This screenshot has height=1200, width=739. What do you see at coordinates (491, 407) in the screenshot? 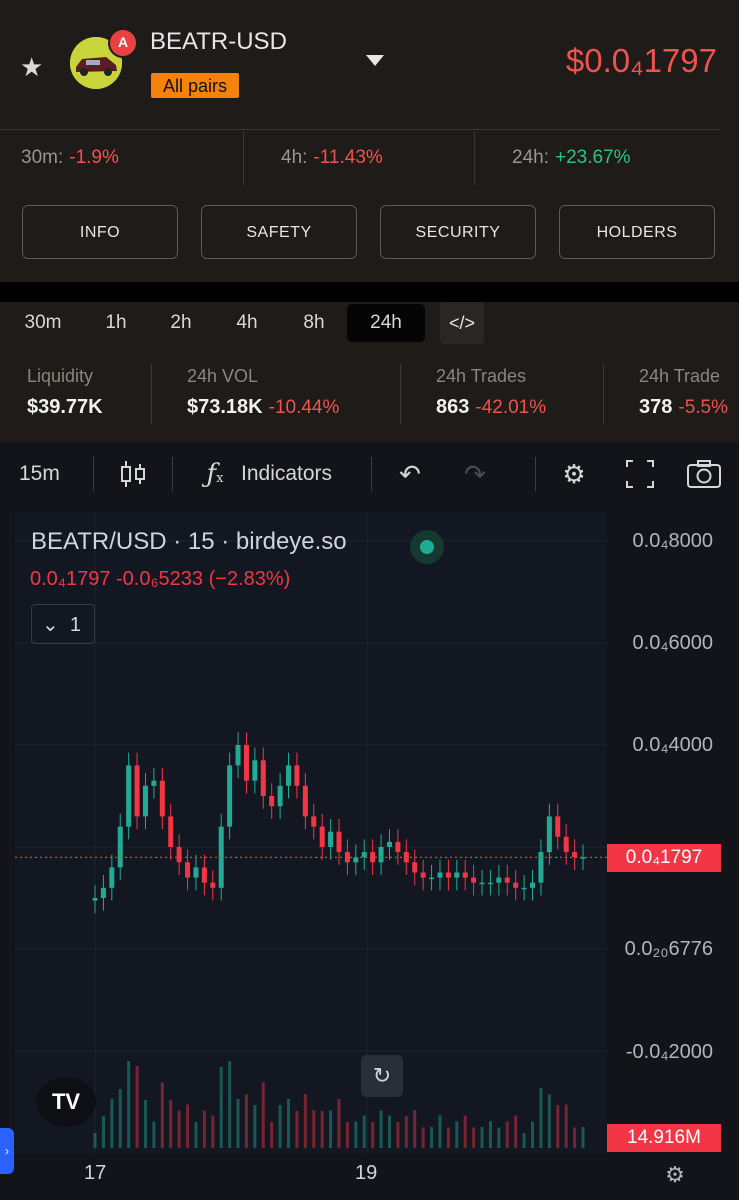
I see `stat-value-trades: 863 -42.01%` at bounding box center [491, 407].